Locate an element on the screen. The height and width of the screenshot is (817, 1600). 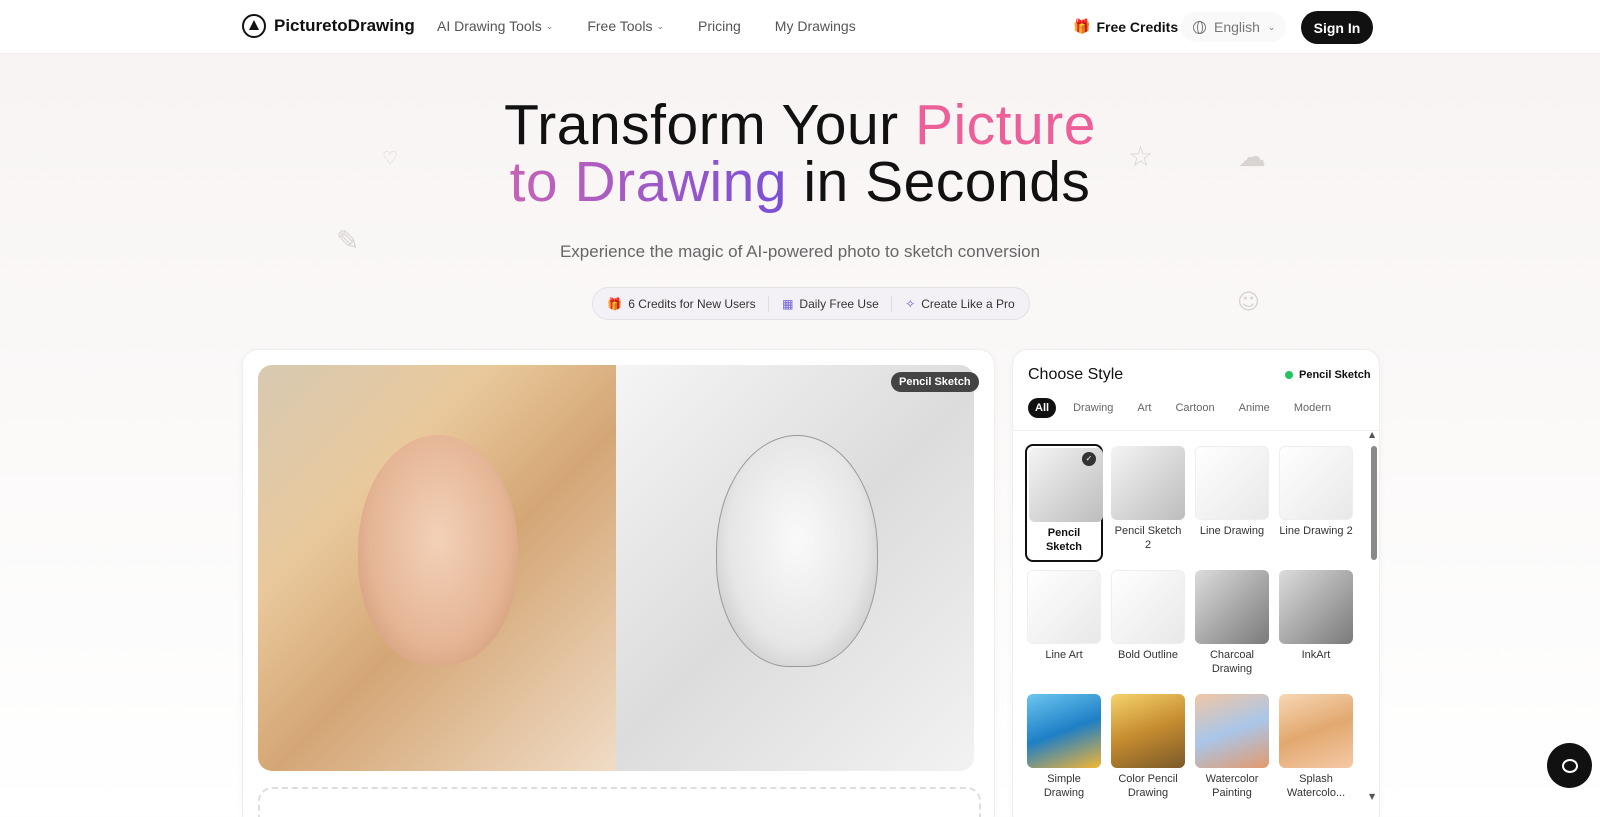
style-card-inkart: InkArt is located at coordinates (1316, 627).